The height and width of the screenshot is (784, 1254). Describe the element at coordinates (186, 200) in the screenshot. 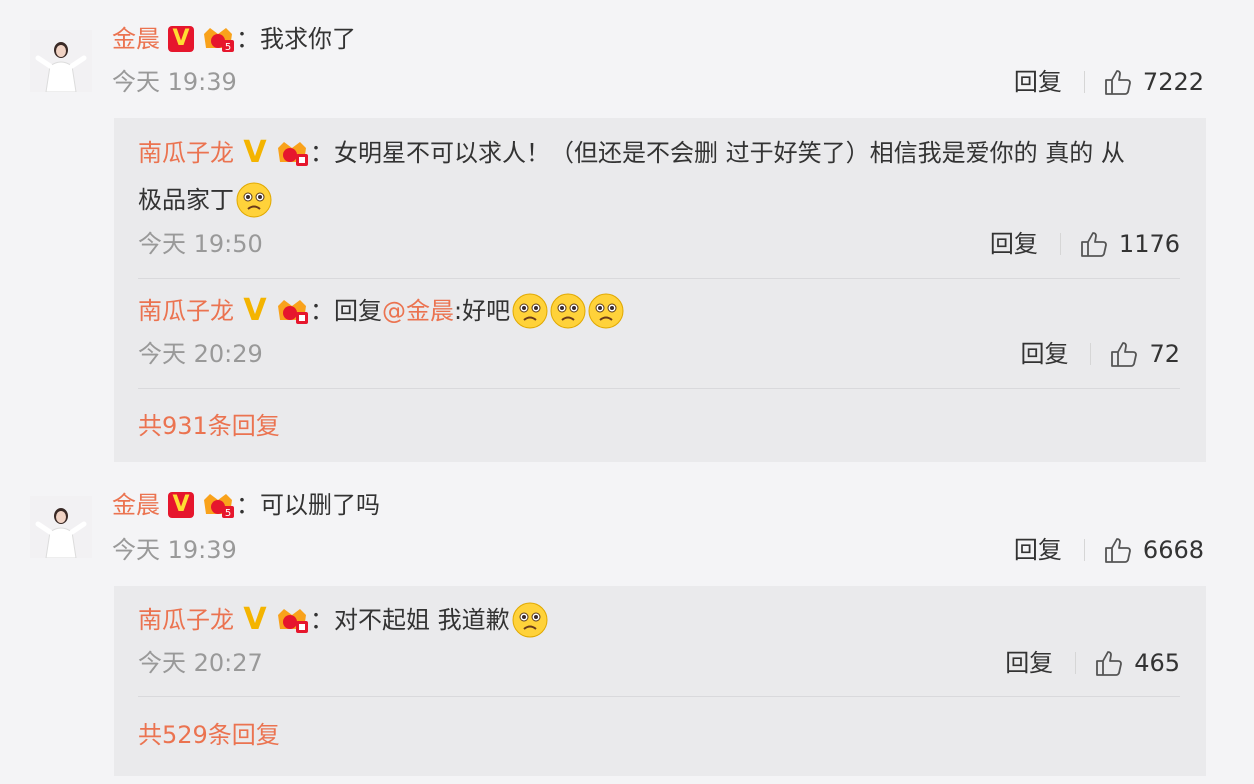

I see `reply-text: 极品家丁` at that location.